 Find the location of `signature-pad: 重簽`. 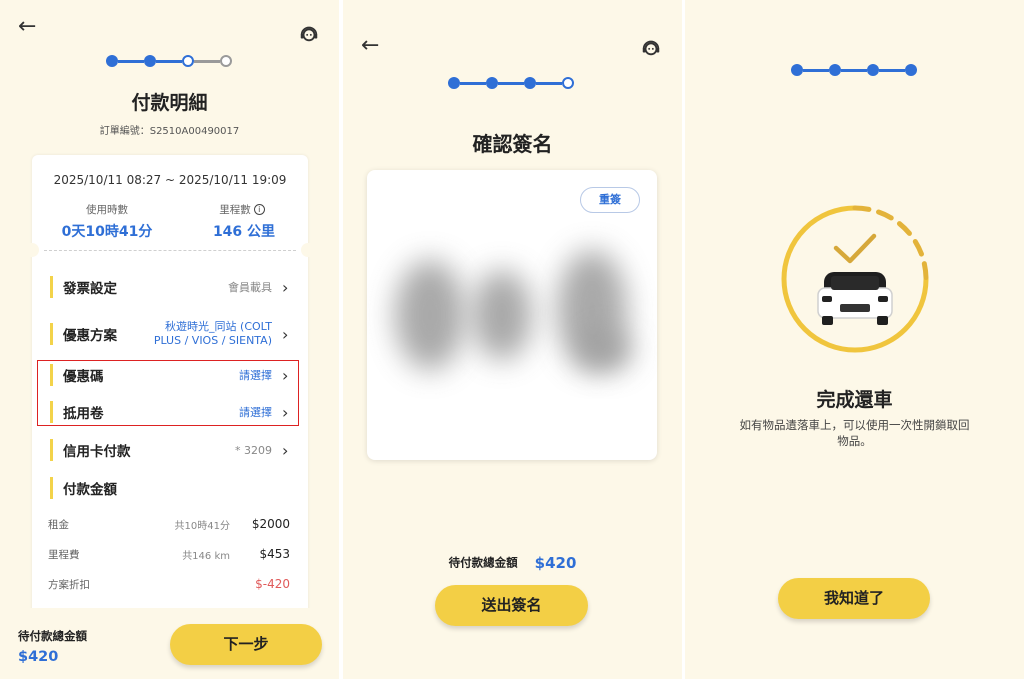

signature-pad: 重簽 is located at coordinates (512, 315).